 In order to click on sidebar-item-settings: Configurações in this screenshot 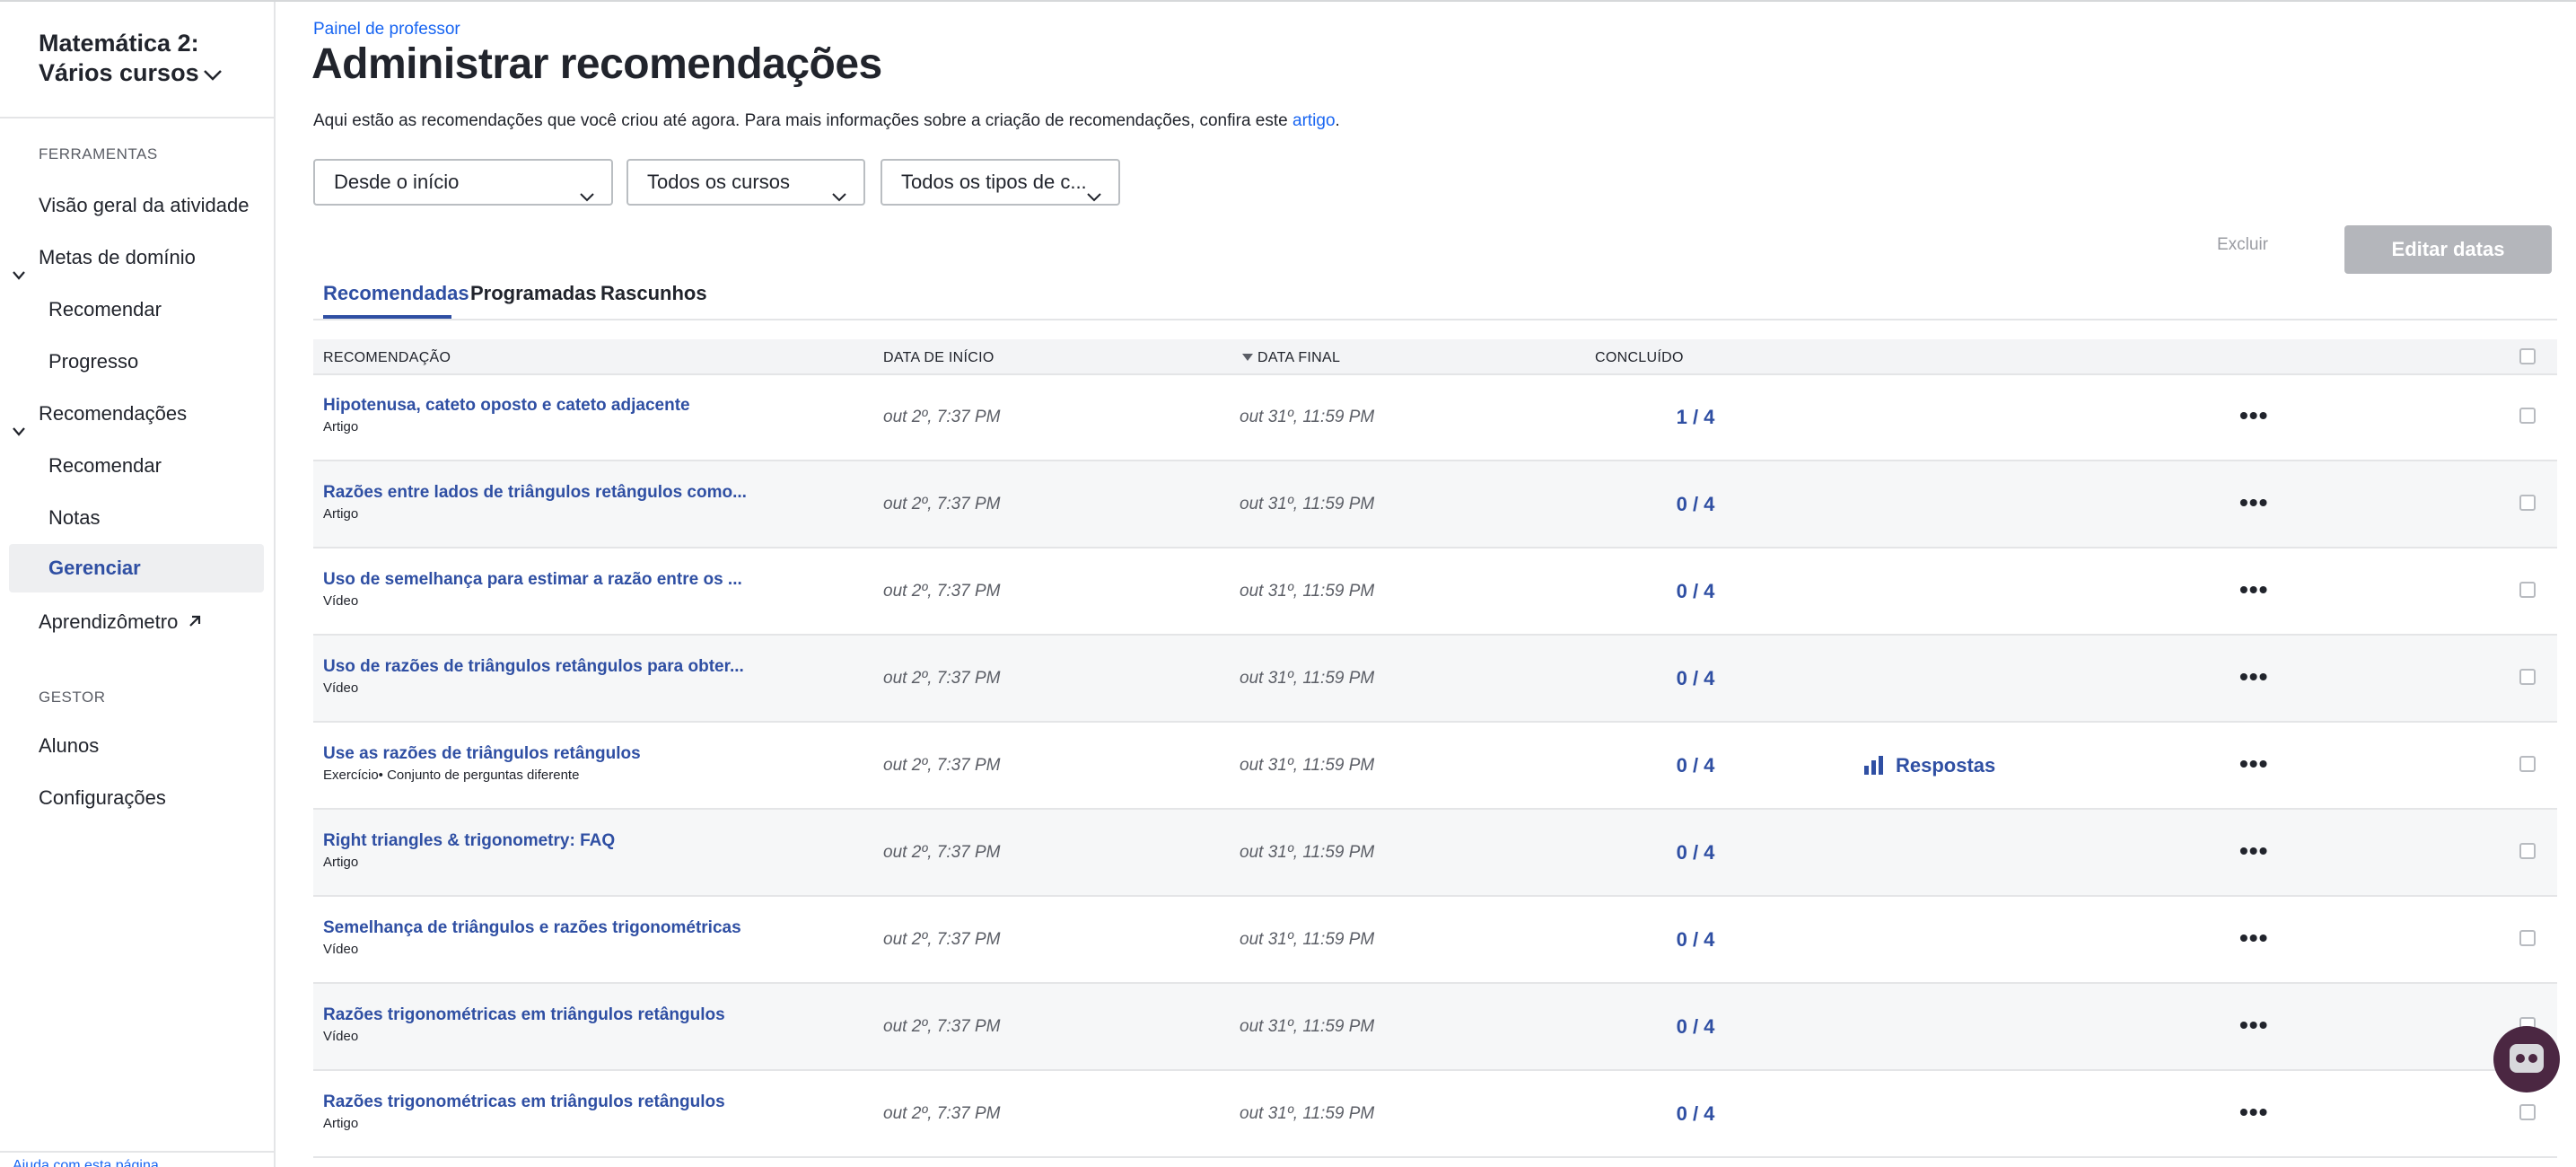, I will do `click(102, 798)`.